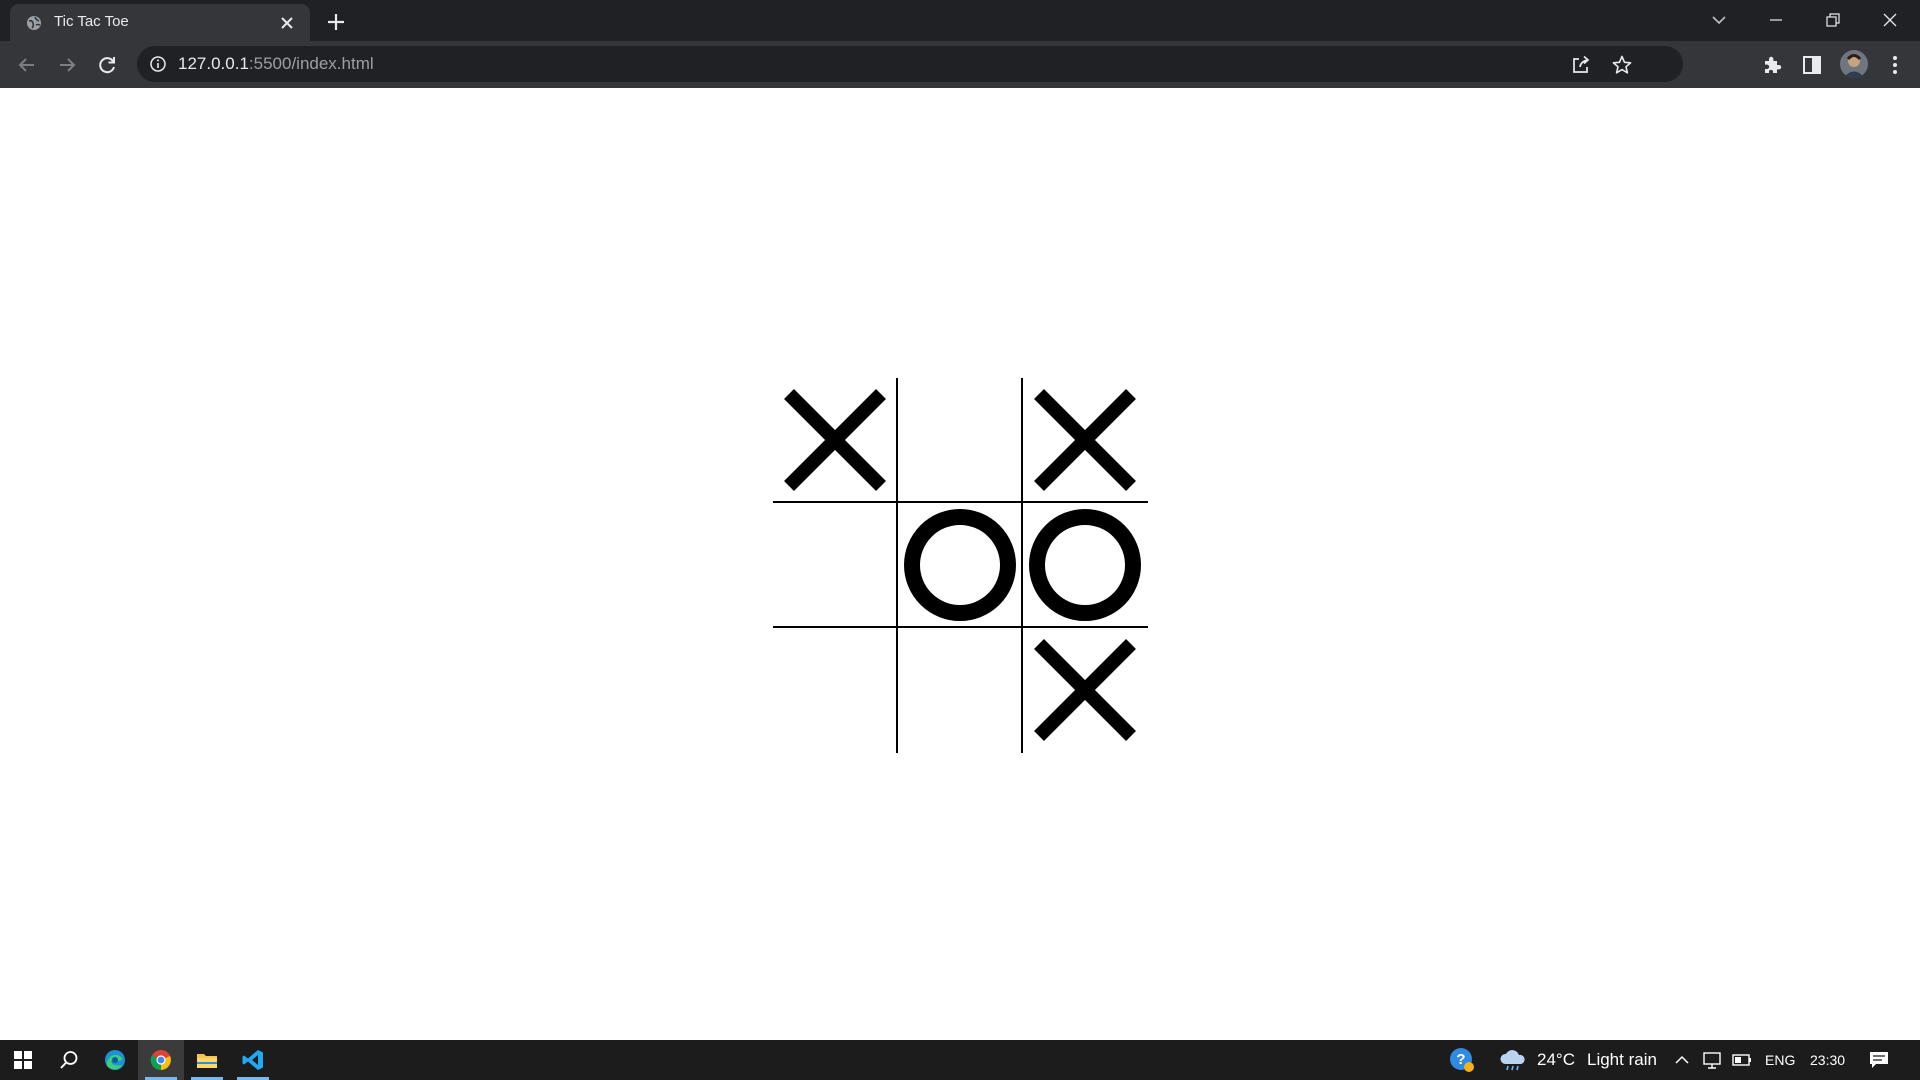 Image resolution: width=1920 pixels, height=1080 pixels. I want to click on url-text: 127.0.0.1:5500/index.html, so click(276, 63).